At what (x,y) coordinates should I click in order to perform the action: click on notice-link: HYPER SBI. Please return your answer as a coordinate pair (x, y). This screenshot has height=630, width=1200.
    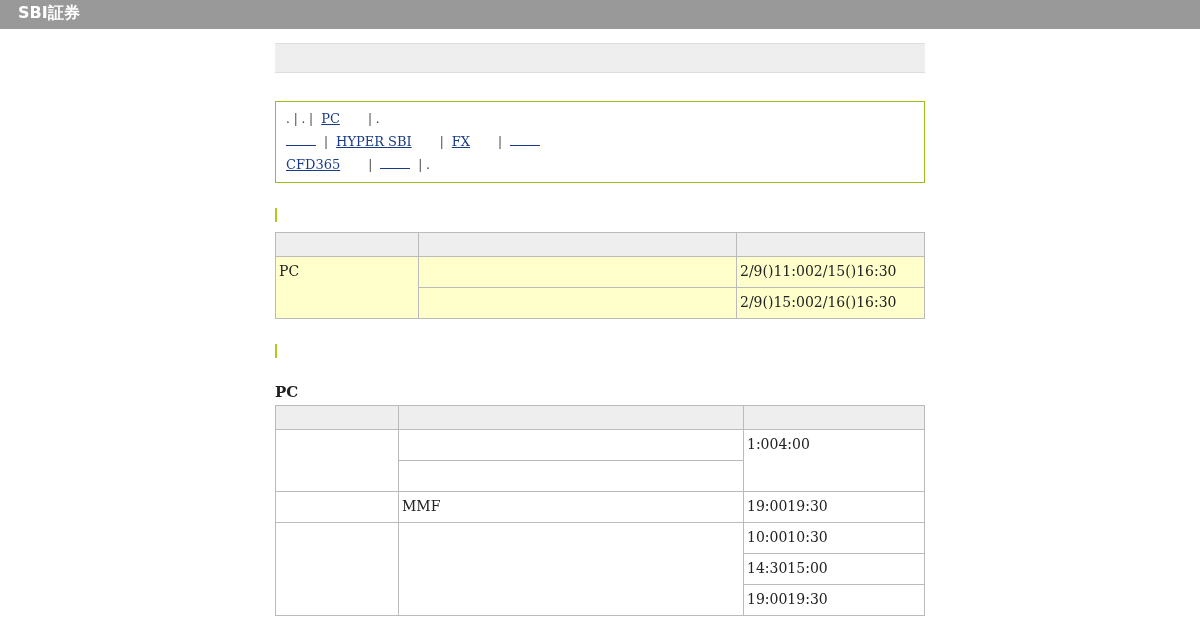
    Looking at the image, I should click on (384, 142).